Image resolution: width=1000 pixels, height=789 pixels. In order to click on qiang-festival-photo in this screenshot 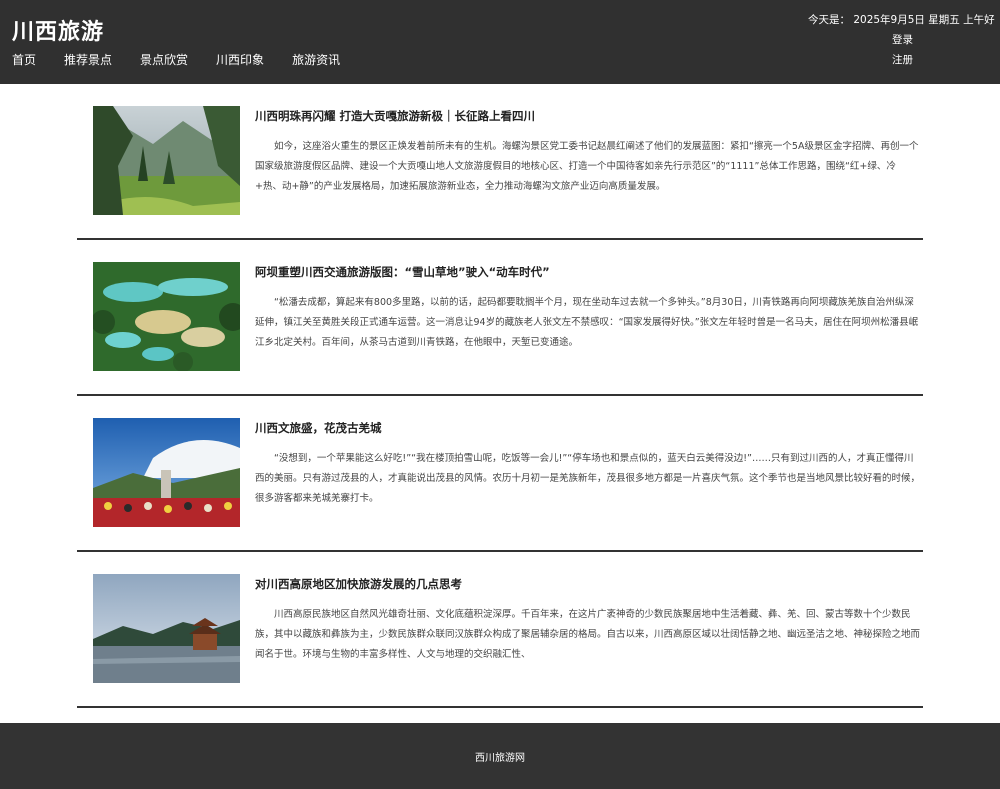, I will do `click(166, 472)`.